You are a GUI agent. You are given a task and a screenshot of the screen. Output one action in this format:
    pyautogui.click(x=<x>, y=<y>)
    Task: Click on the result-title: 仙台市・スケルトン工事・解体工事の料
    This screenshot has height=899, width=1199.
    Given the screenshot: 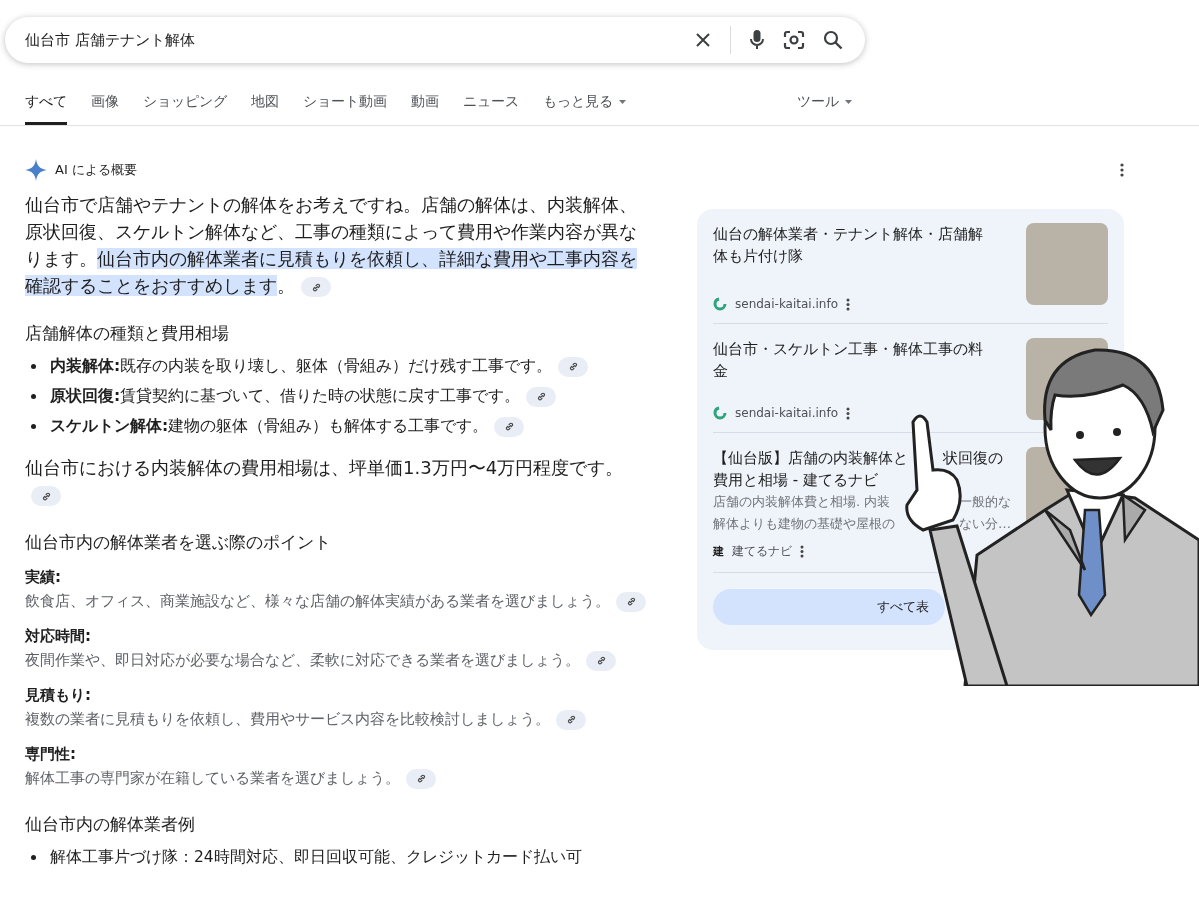 What is the action you would take?
    pyautogui.click(x=848, y=349)
    